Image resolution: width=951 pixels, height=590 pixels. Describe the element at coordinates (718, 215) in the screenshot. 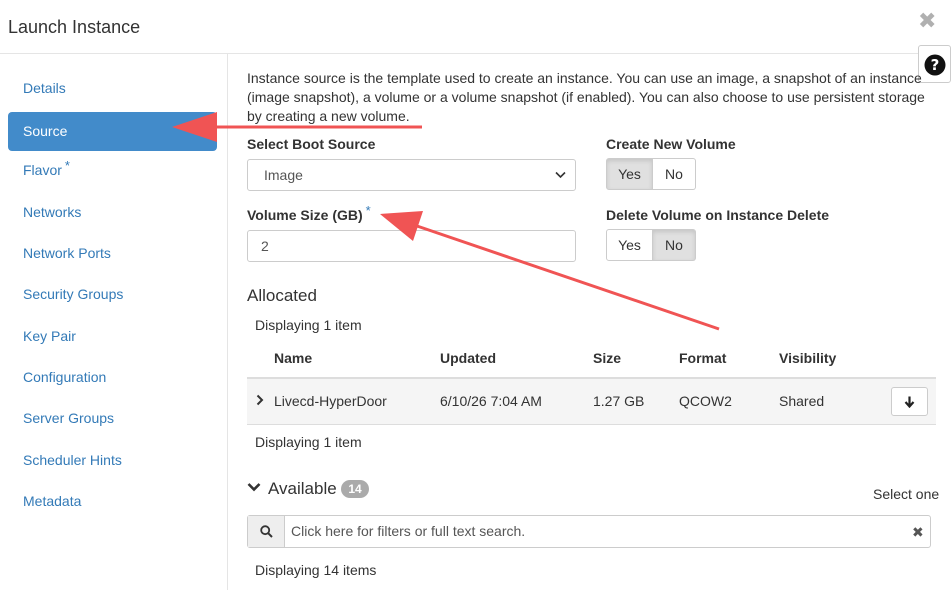

I see `delete-volume-label: Delete Volume on Instance Delete` at that location.